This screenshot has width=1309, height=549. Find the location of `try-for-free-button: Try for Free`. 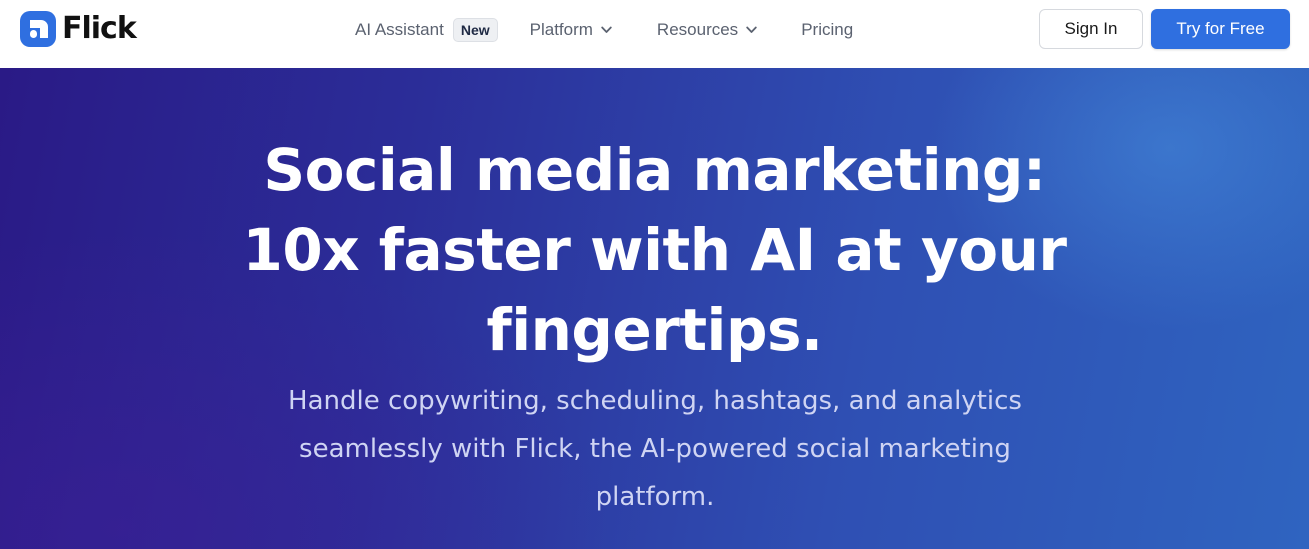

try-for-free-button: Try for Free is located at coordinates (1220, 29).